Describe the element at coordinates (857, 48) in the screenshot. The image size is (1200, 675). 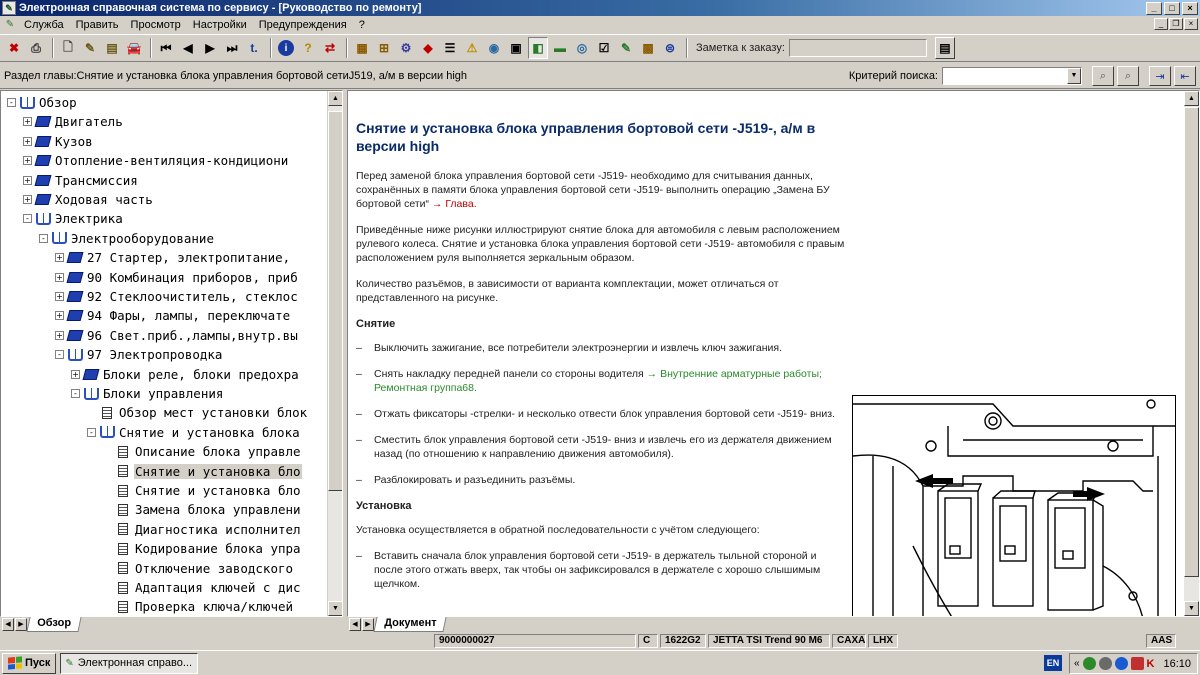
I see `order-note-field` at that location.